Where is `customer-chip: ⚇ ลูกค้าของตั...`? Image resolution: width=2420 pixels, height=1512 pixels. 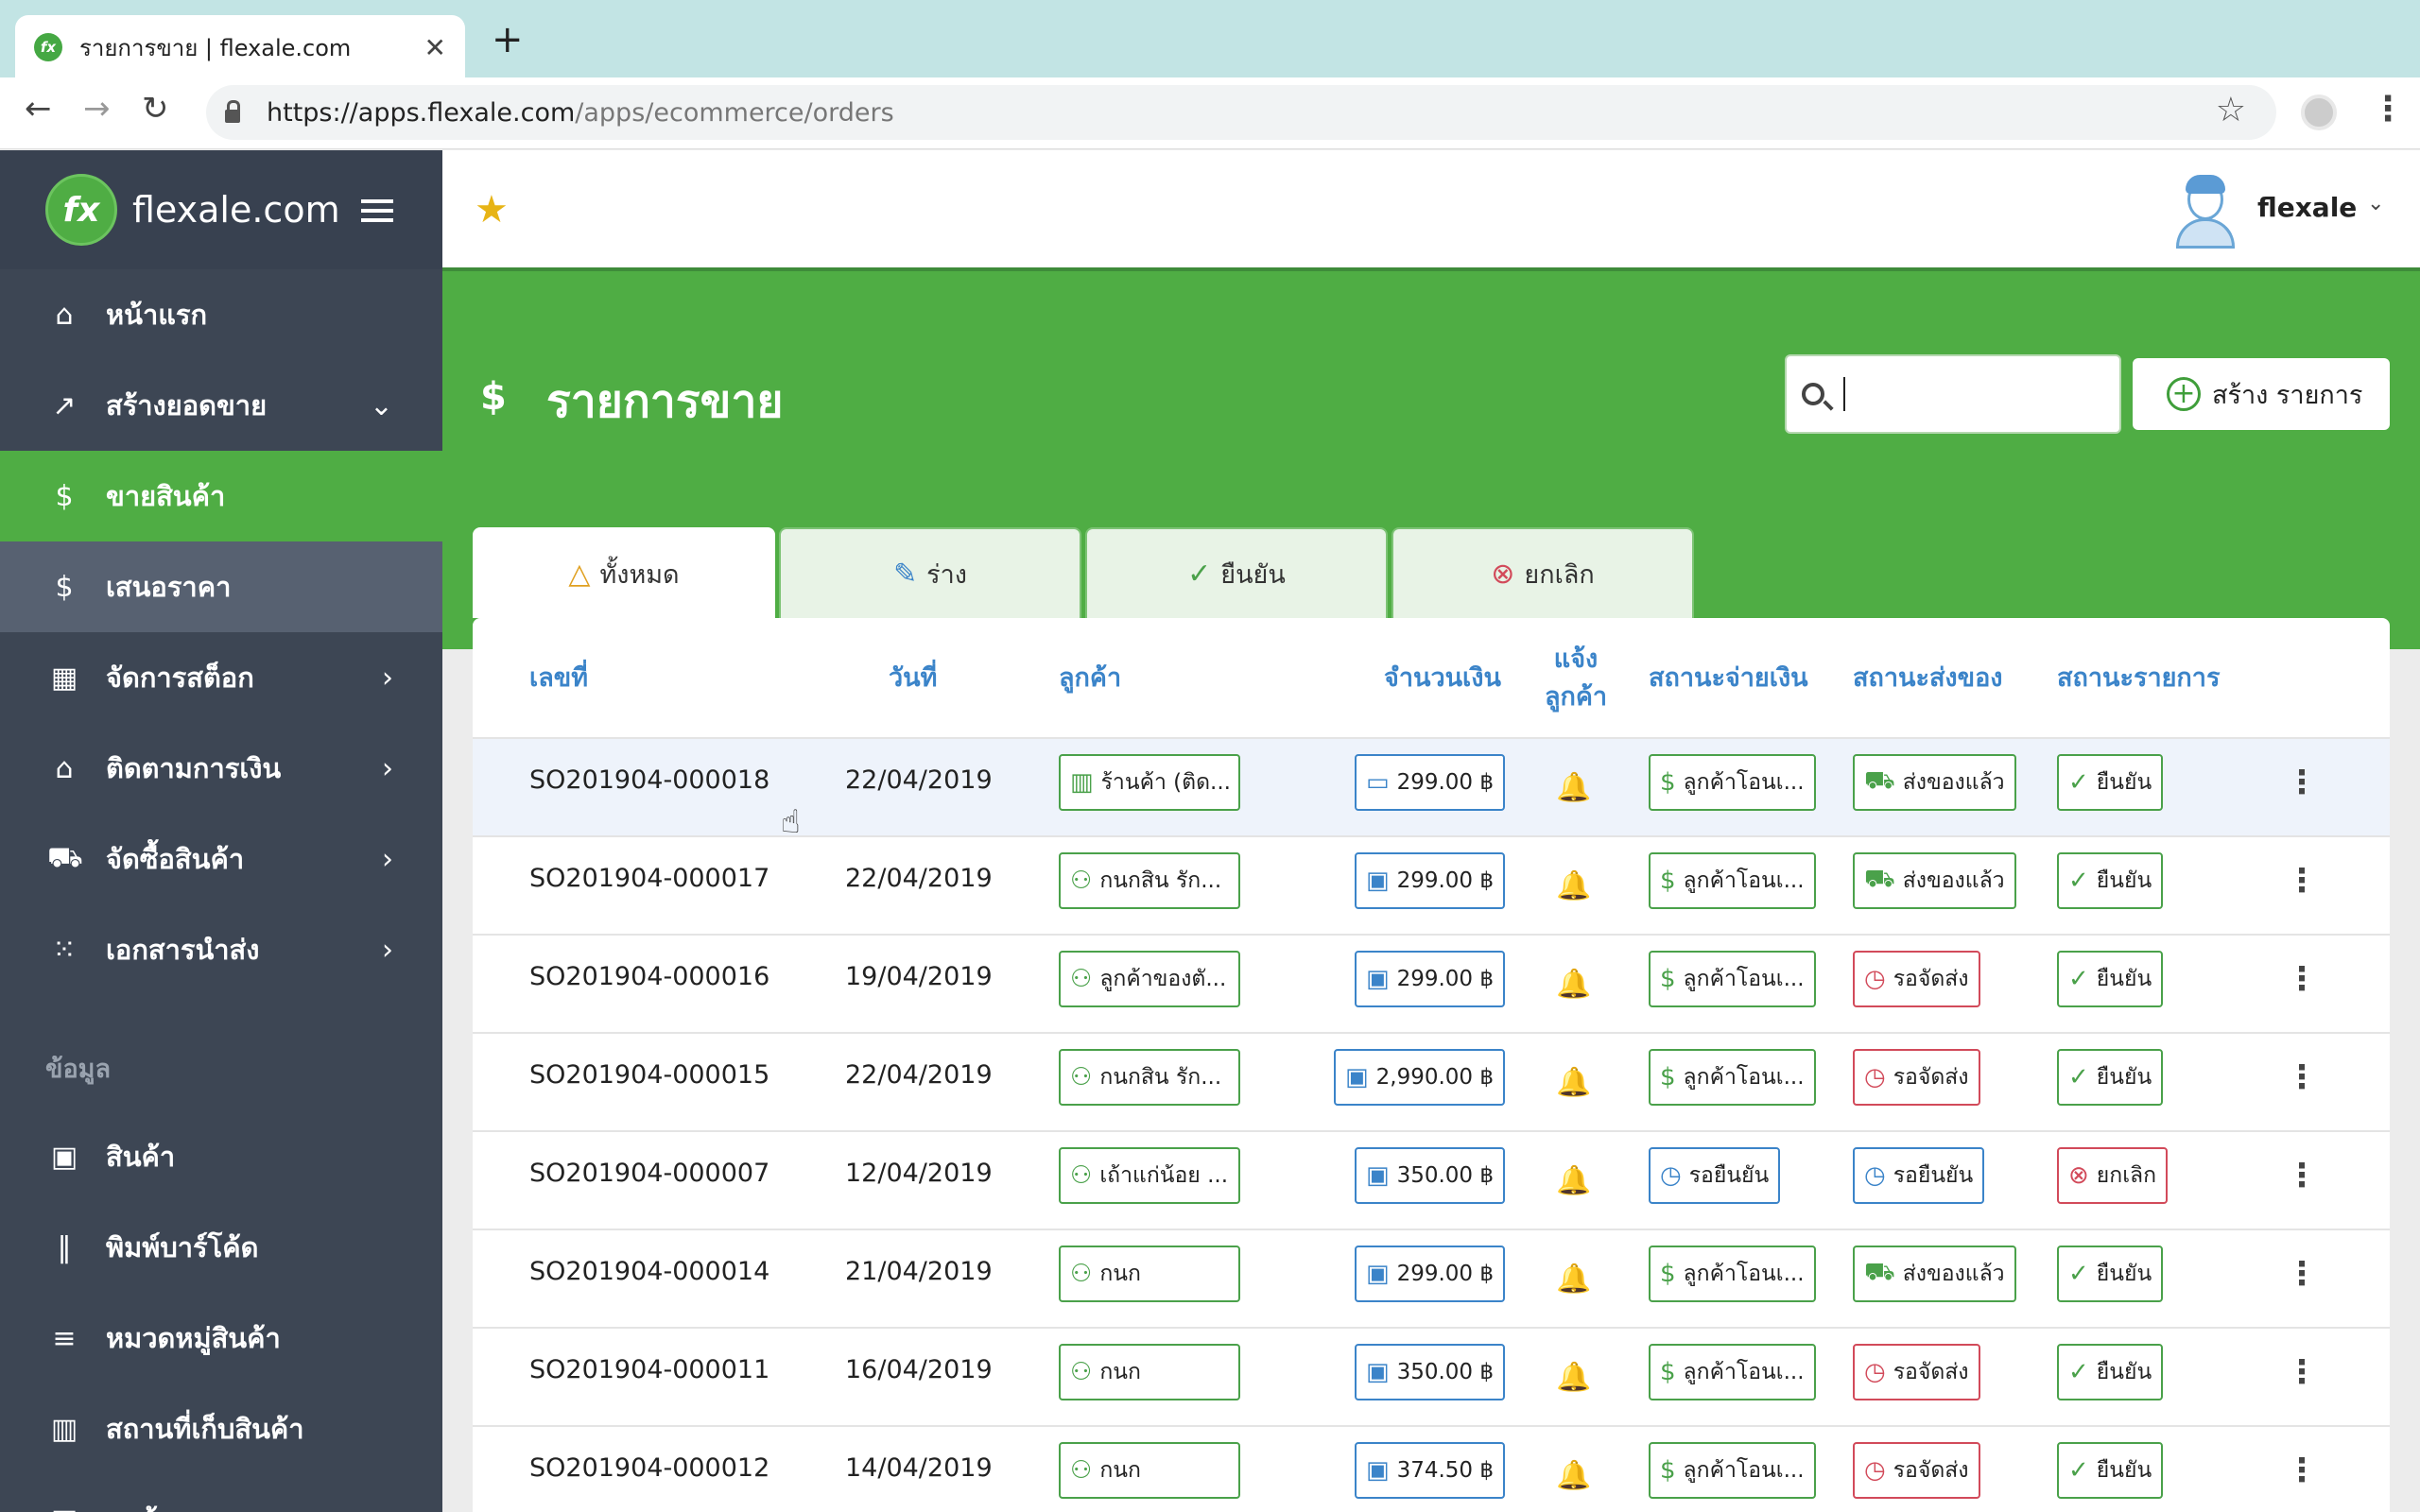 customer-chip: ⚇ ลูกค้าของตั... is located at coordinates (1149, 979).